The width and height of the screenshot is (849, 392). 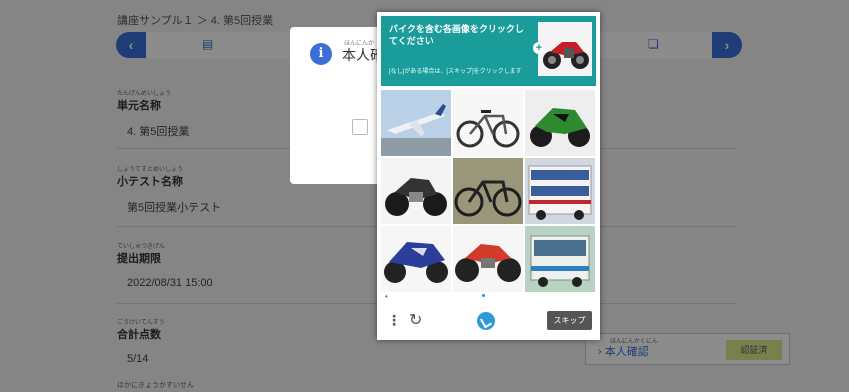 I want to click on captcha-hint: [なし]がある場合は、[スキップ]をクリックします, so click(x=455, y=72).